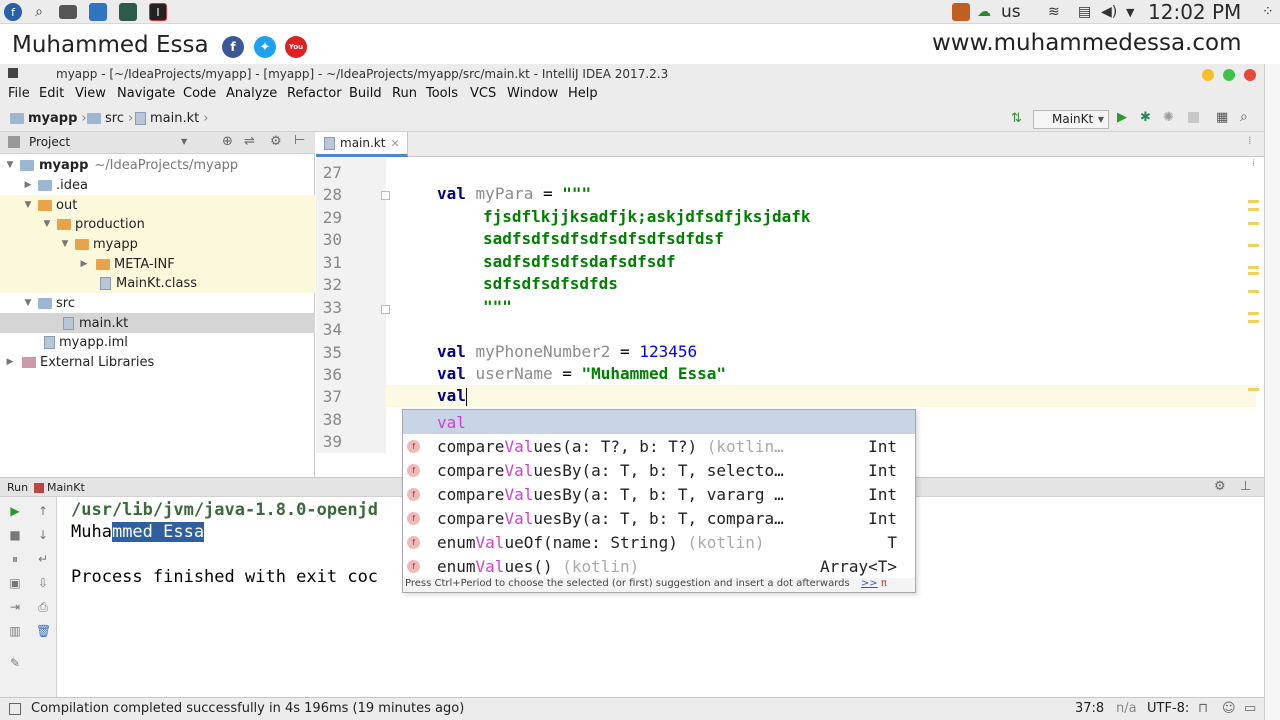 Image resolution: width=1280 pixels, height=720 pixels. I want to click on run-icon: ▶, so click(1122, 117).